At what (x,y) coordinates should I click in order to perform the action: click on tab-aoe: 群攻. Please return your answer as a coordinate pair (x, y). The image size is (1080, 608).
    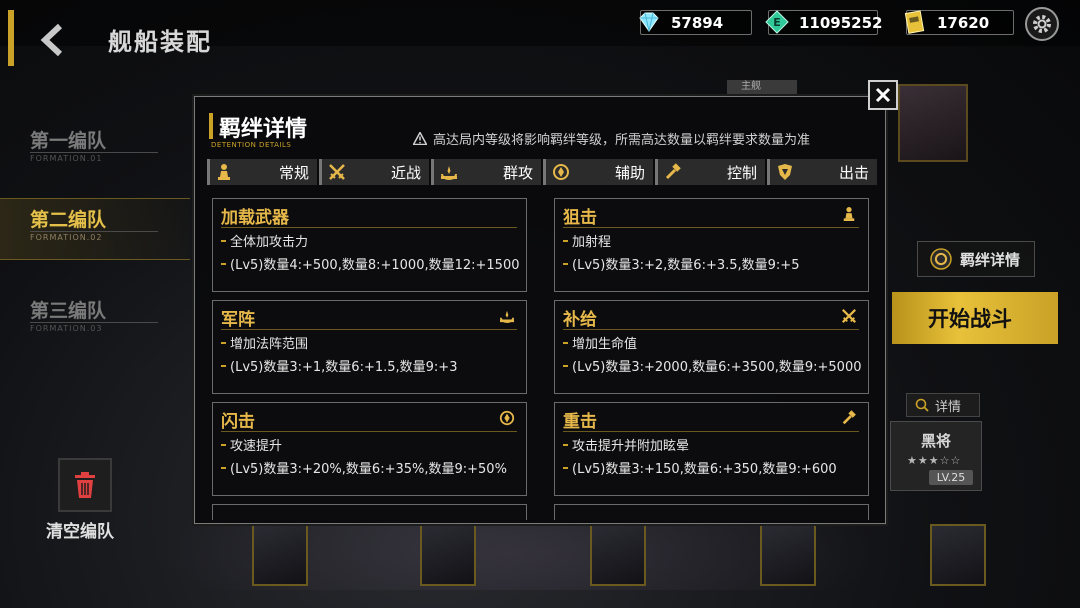
    Looking at the image, I should click on (486, 172).